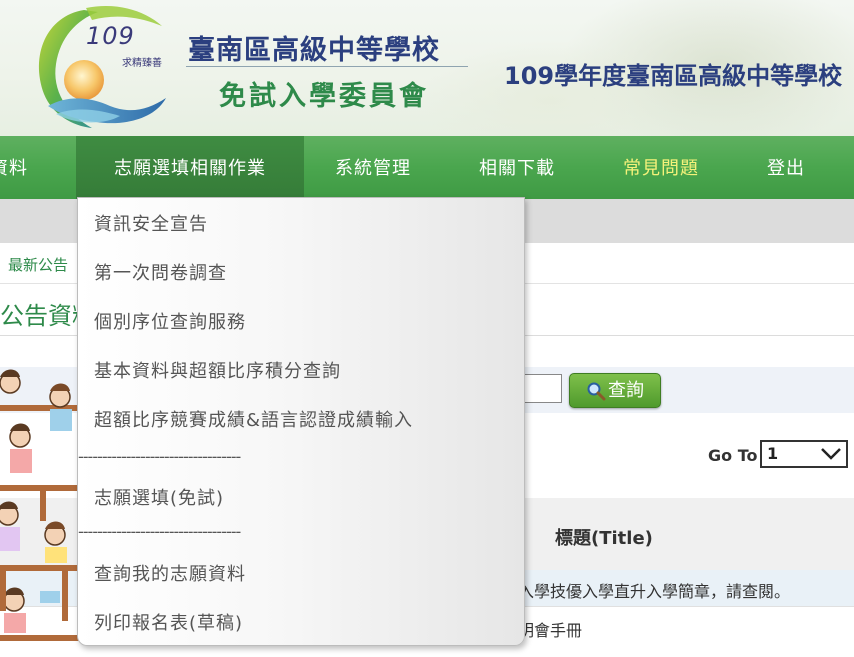 The width and height of the screenshot is (854, 657). I want to click on goto-label: Go To, so click(733, 455).